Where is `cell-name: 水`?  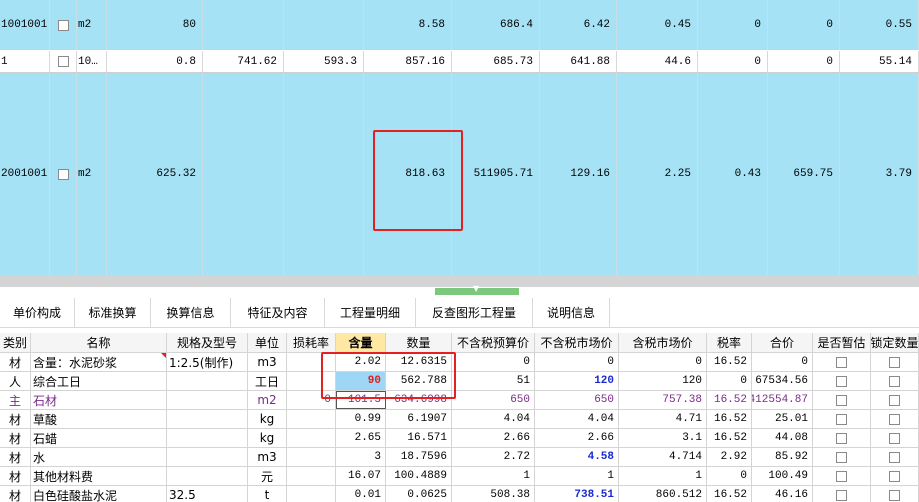 cell-name: 水 is located at coordinates (99, 457).